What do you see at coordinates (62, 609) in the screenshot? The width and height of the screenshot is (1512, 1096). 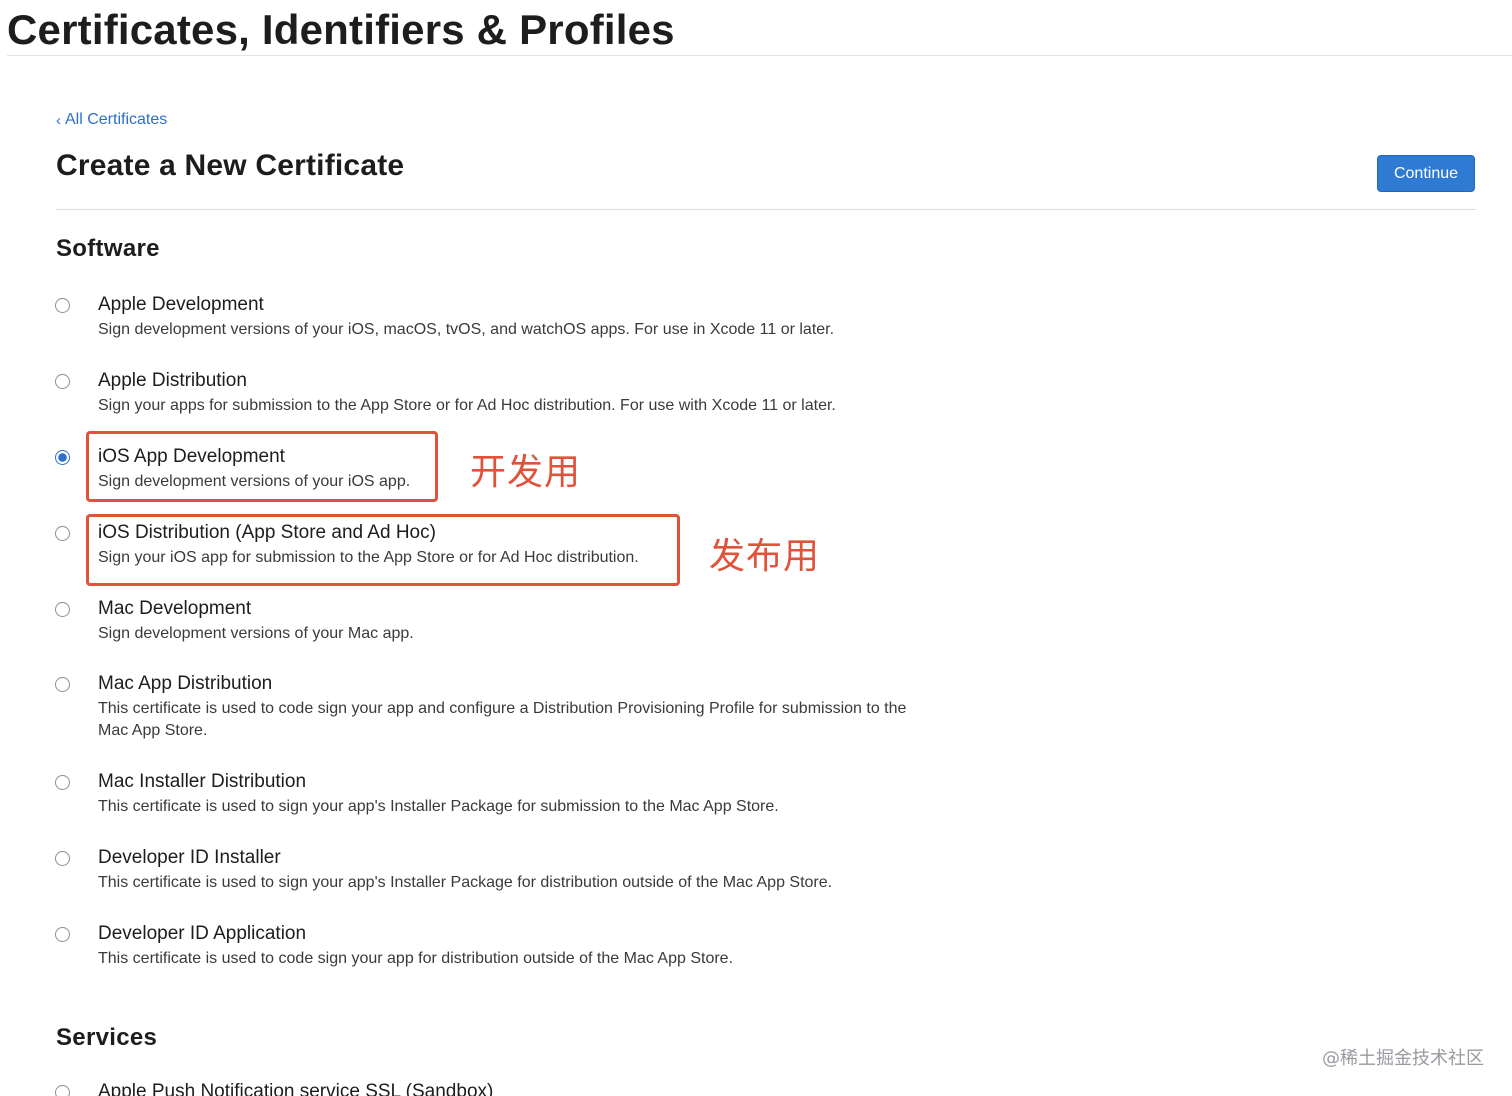 I see `radio-mac-development` at bounding box center [62, 609].